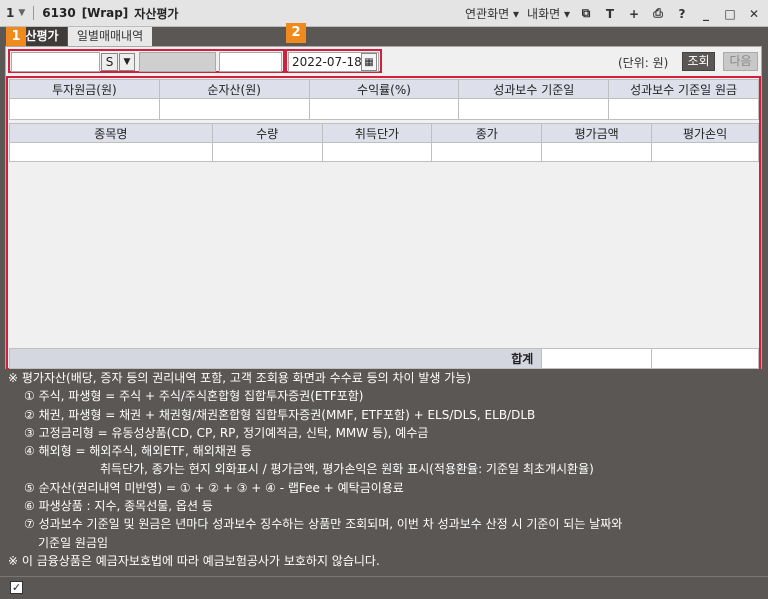 The height and width of the screenshot is (599, 768). I want to click on print-icon: ⎙, so click(658, 13).